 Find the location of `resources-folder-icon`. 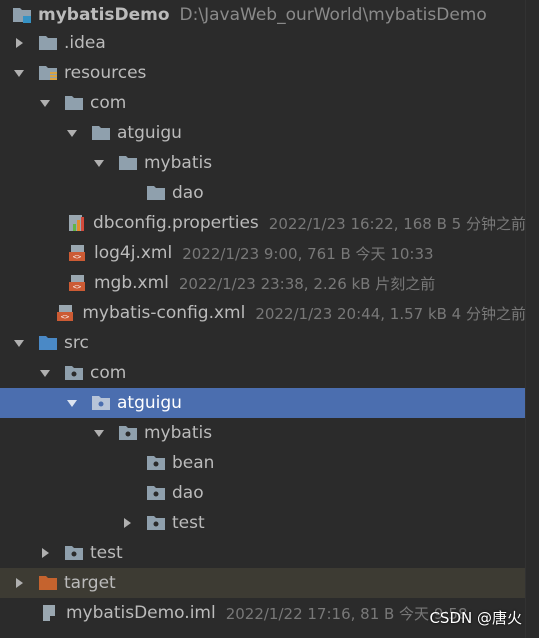

resources-folder-icon is located at coordinates (48, 73).